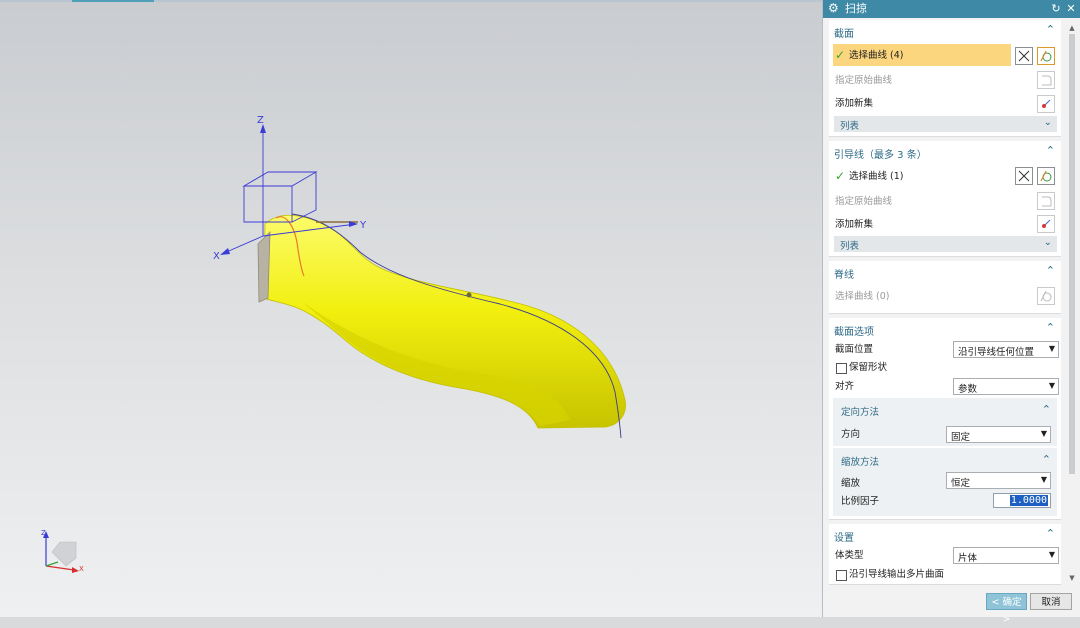  What do you see at coordinates (851, 434) in the screenshot?
I see `direction-label: 方向` at bounding box center [851, 434].